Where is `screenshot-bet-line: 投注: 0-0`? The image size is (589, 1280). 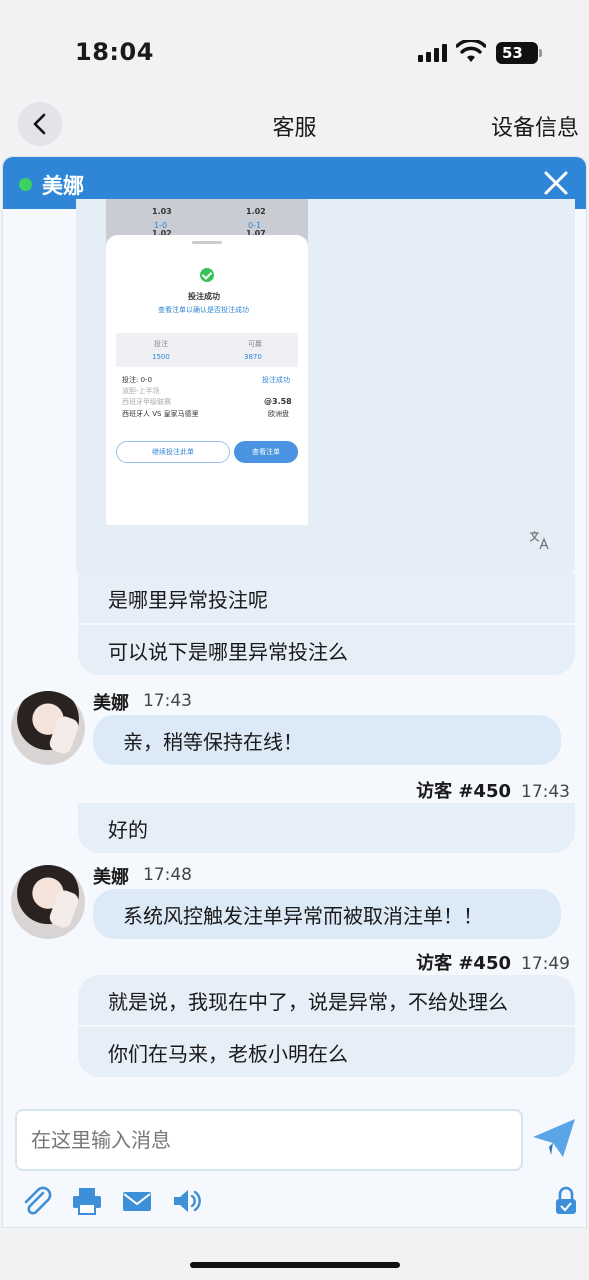
screenshot-bet-line: 投注: 0-0 is located at coordinates (137, 380).